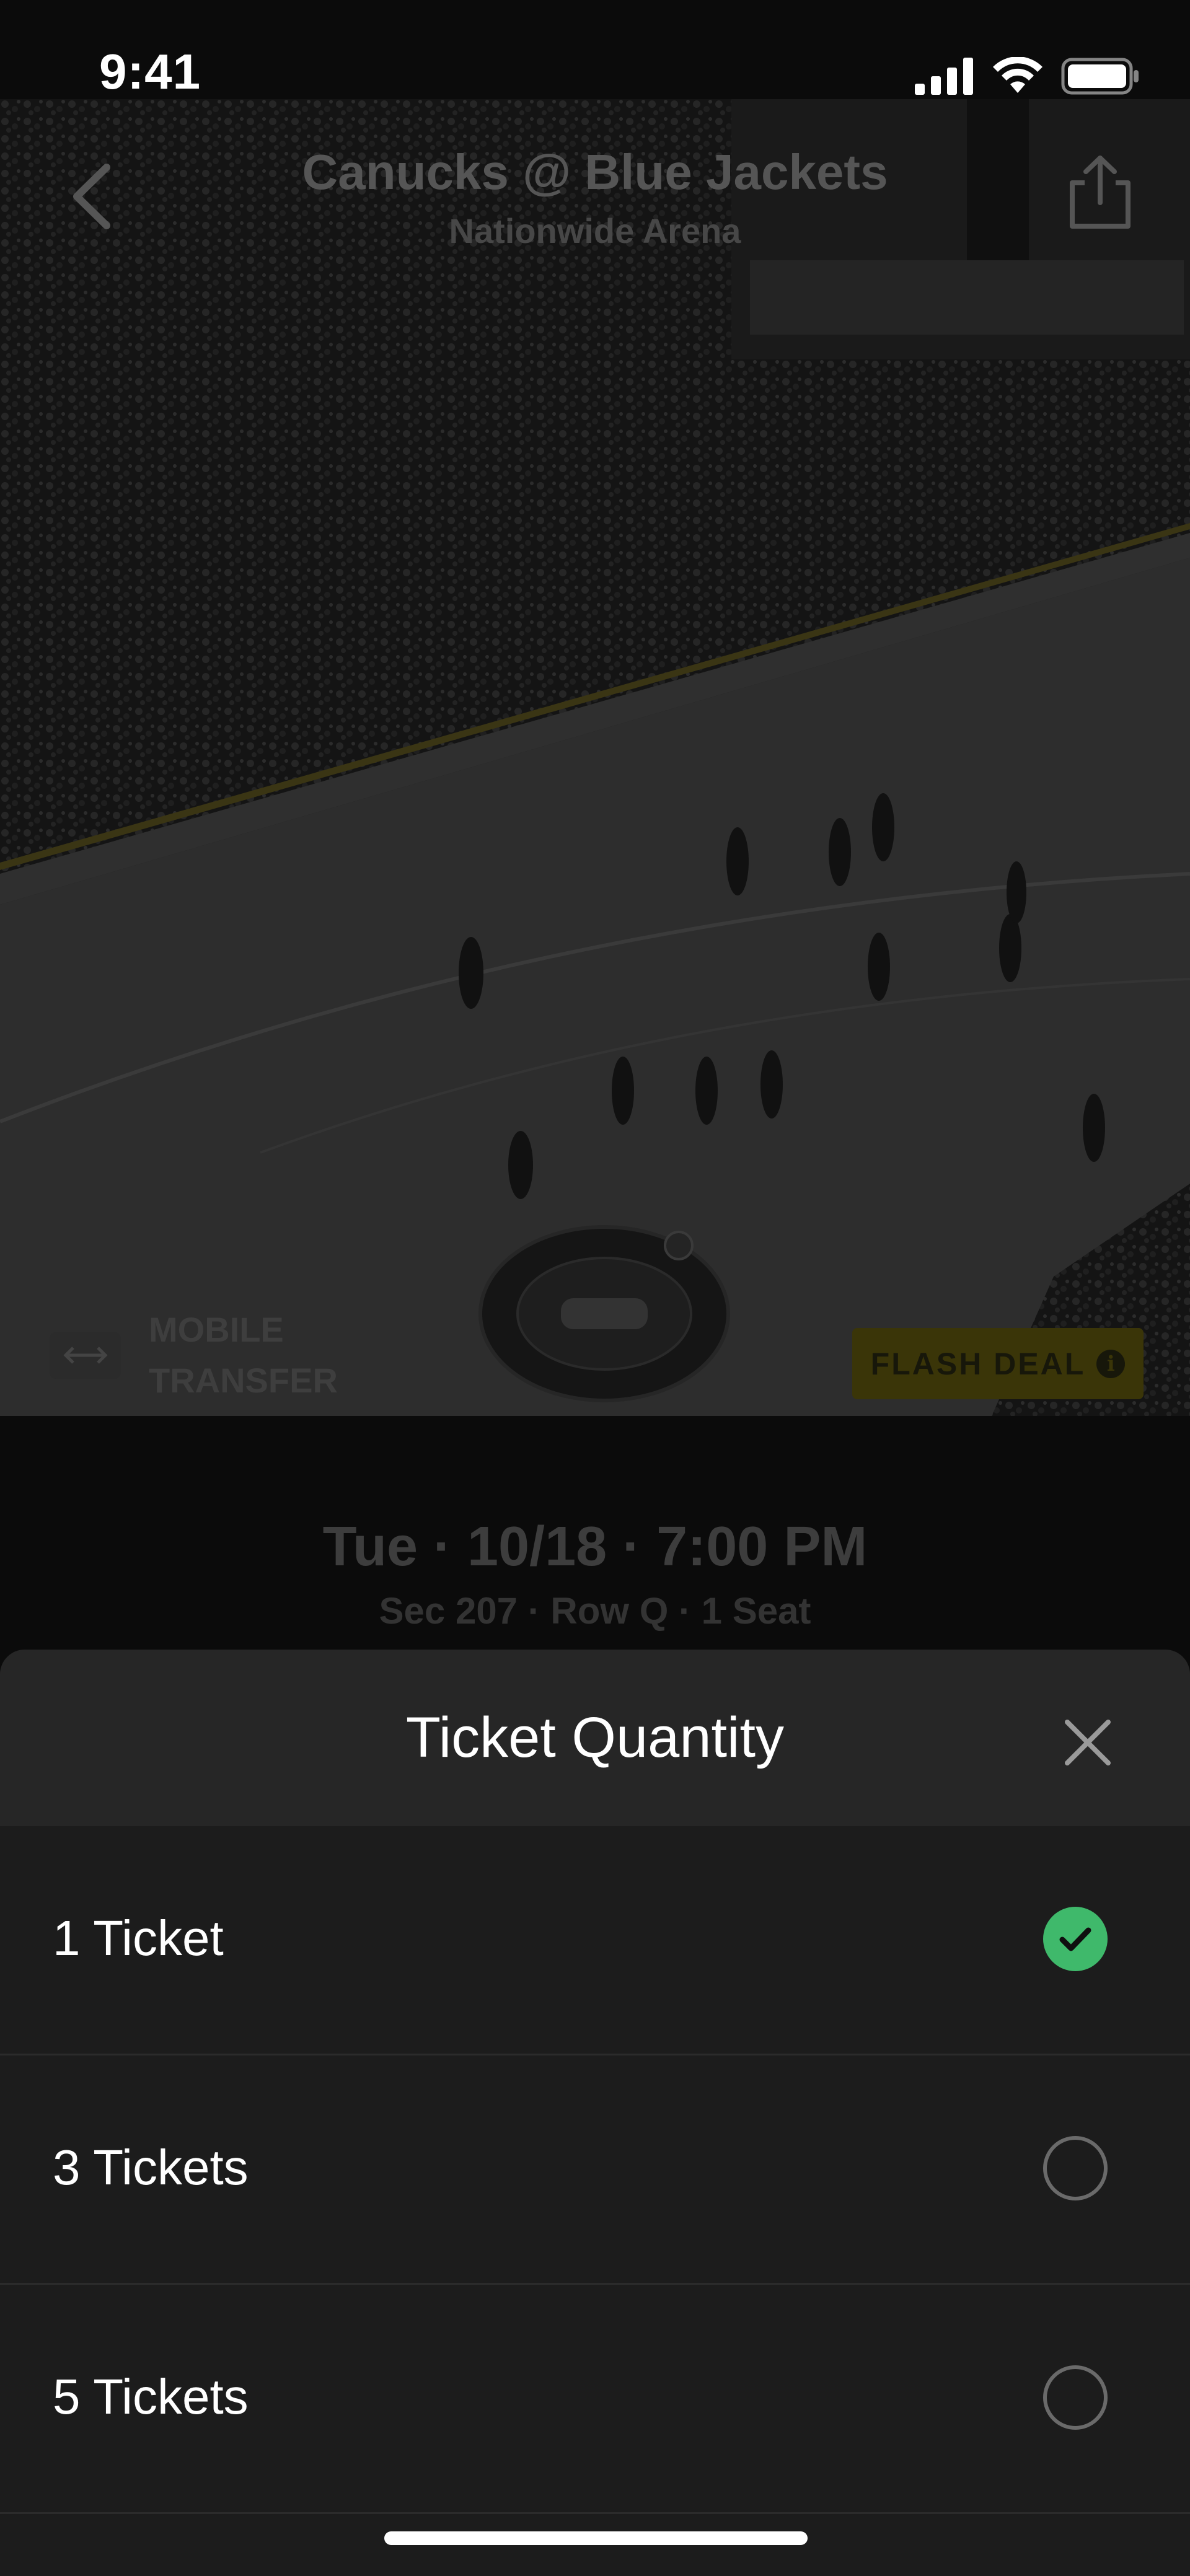 This screenshot has height=2576, width=1190. I want to click on quantity-option-label: 3 Tickets, so click(151, 2168).